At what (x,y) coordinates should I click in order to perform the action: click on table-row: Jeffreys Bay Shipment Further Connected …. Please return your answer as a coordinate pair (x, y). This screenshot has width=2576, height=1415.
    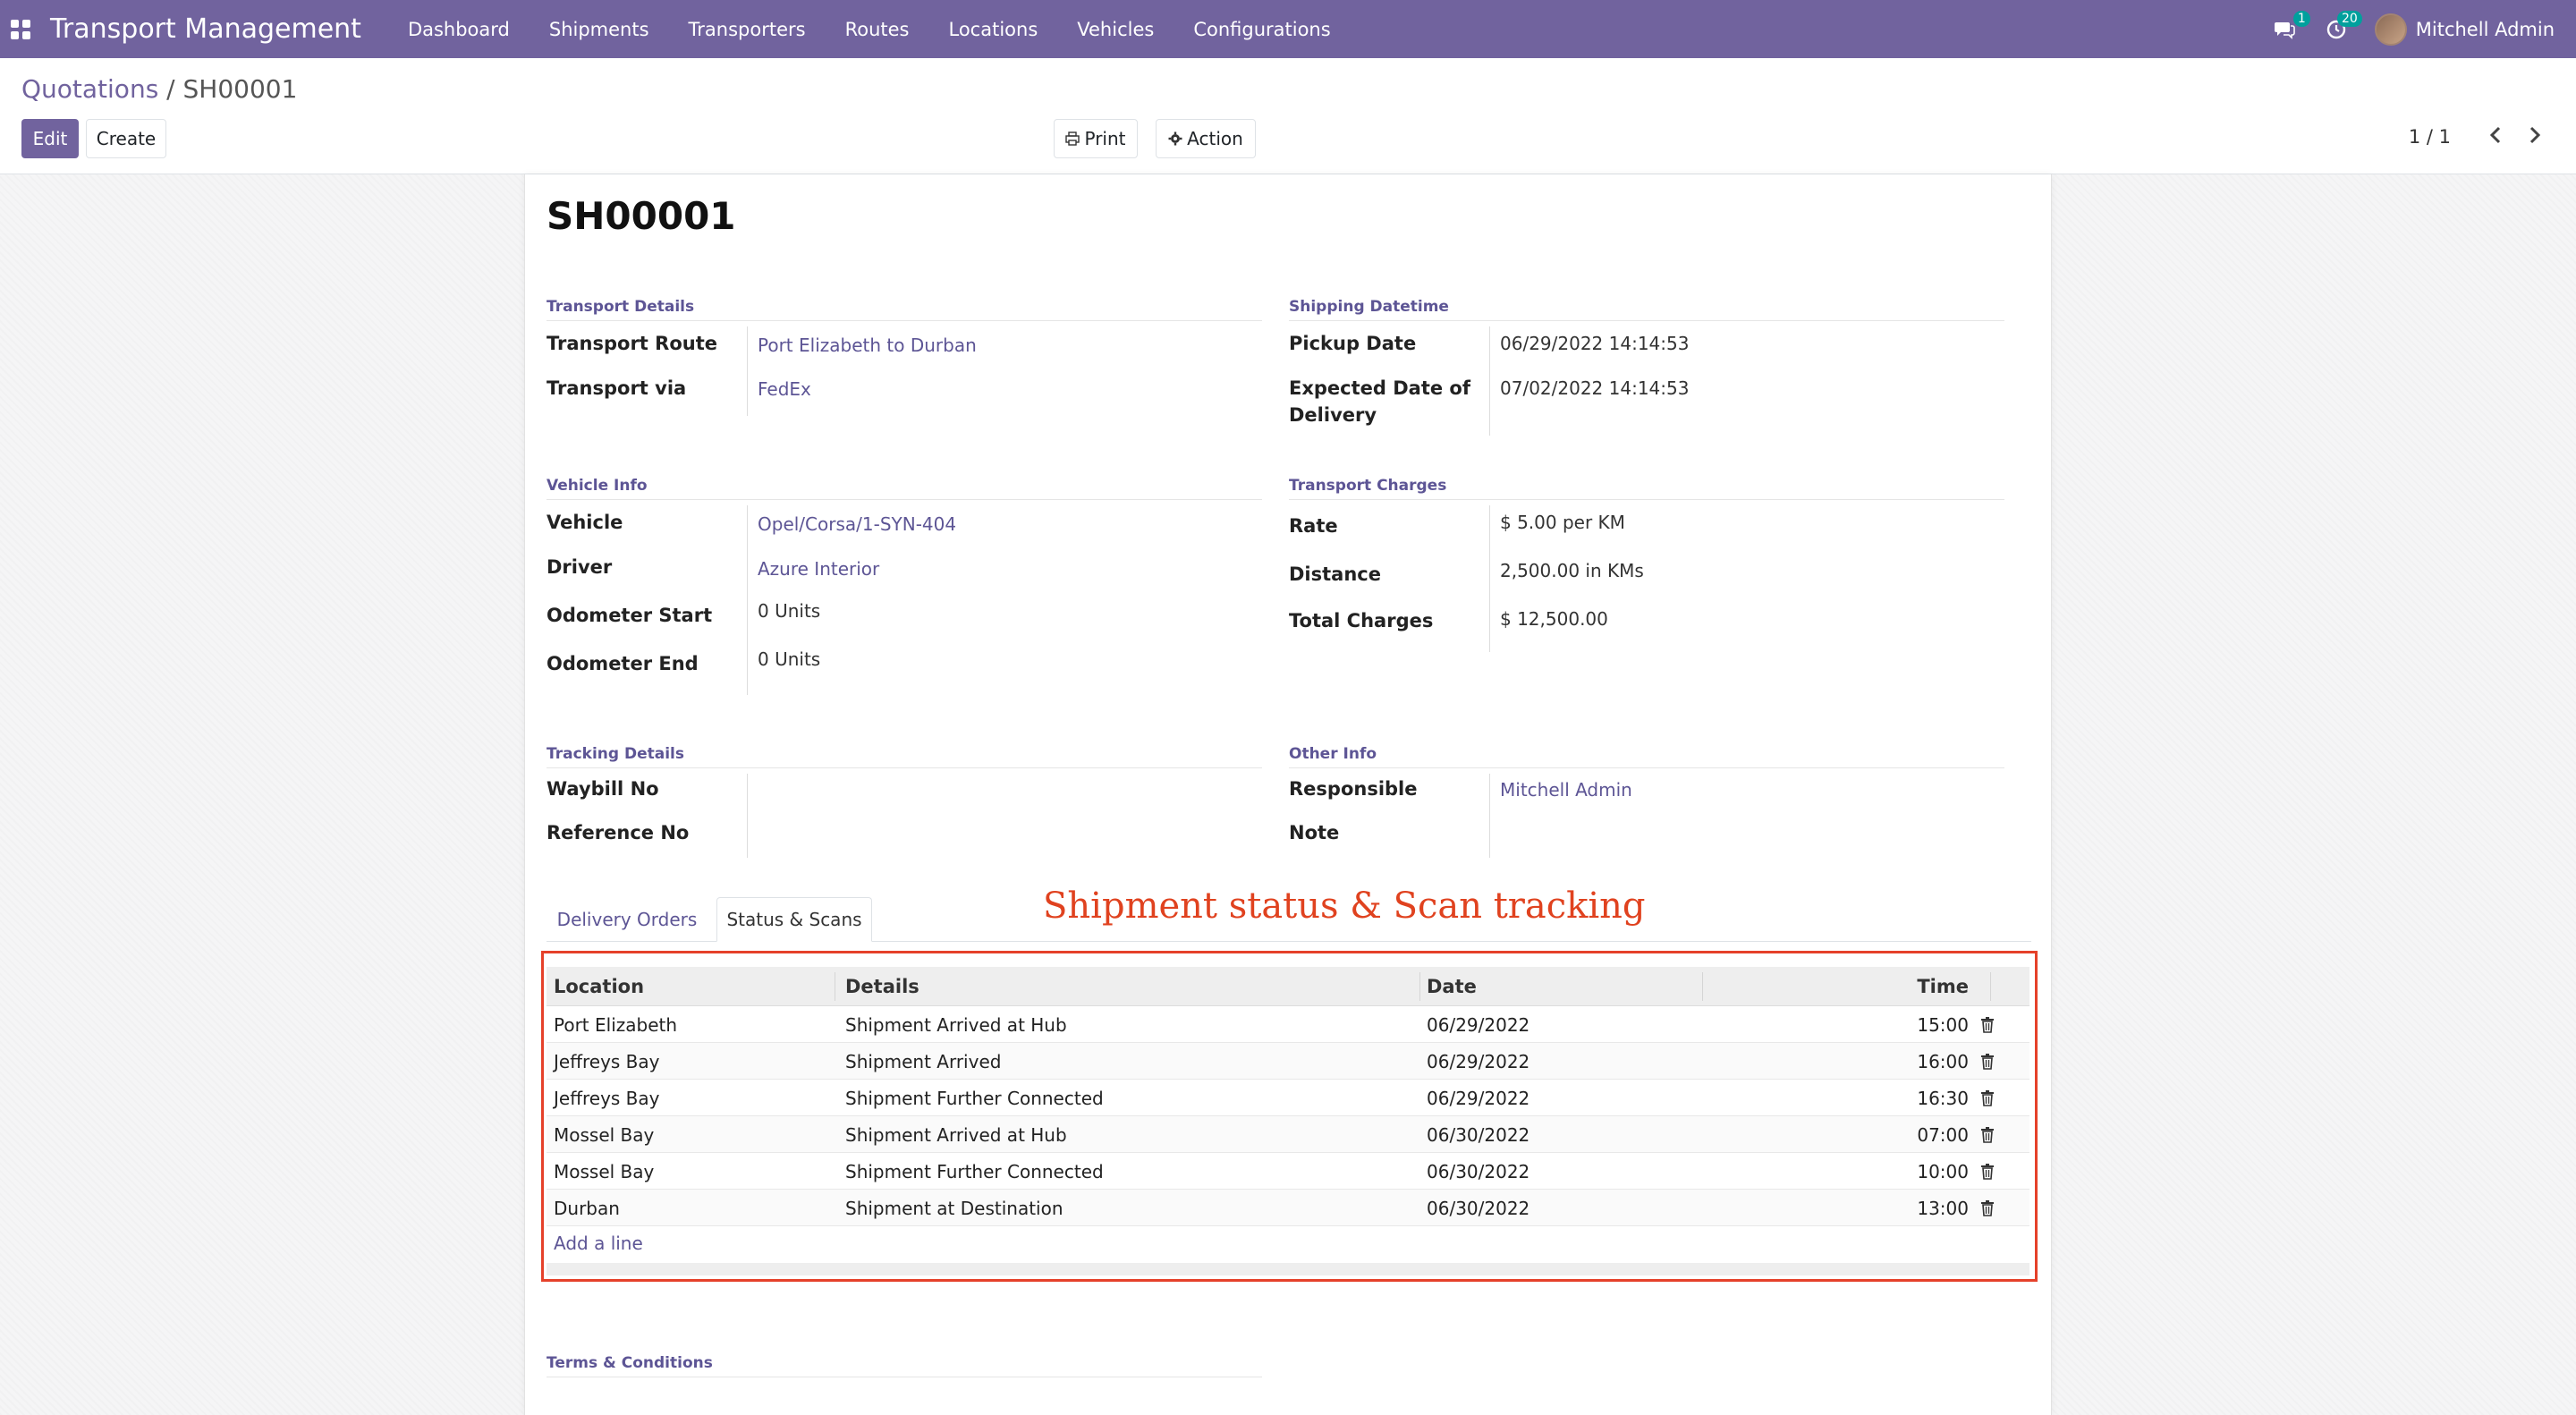
    Looking at the image, I should click on (1288, 1098).